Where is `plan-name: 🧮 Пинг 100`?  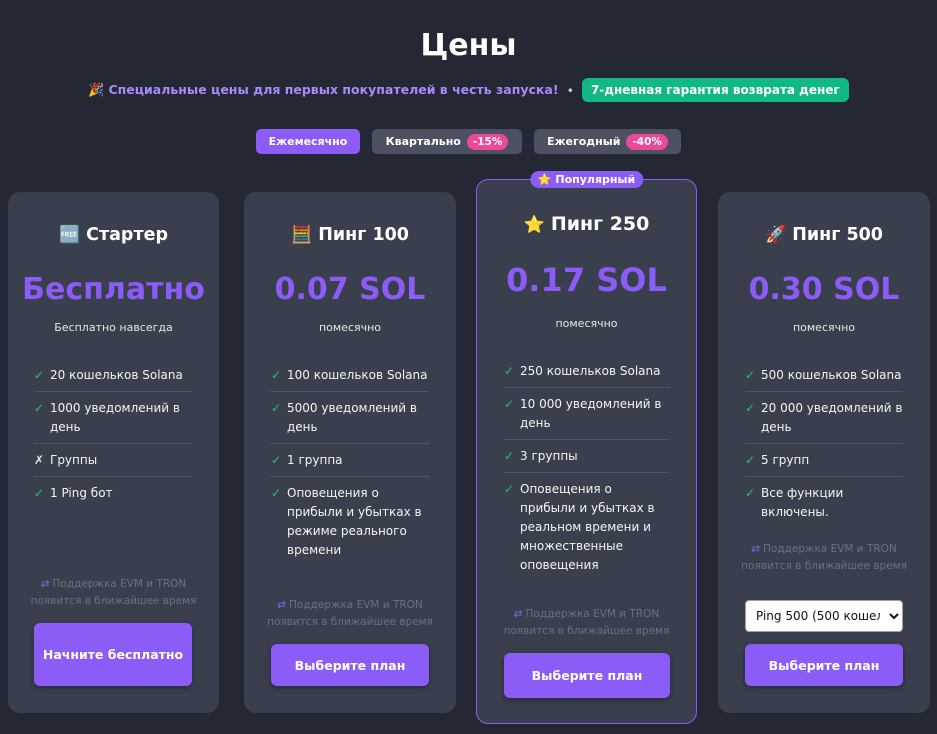
plan-name: 🧮 Пинг 100 is located at coordinates (350, 235).